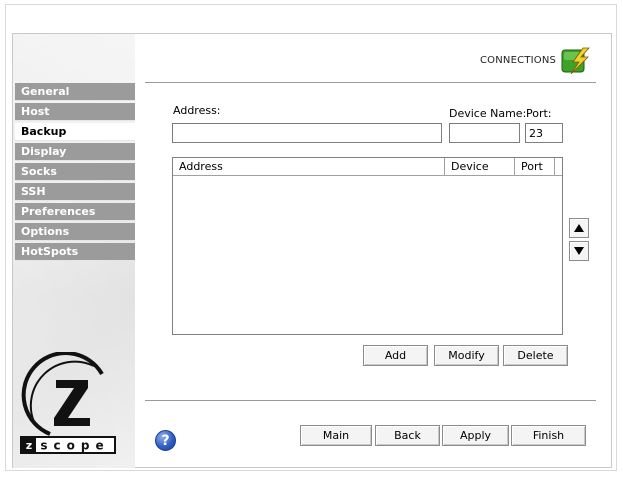 This screenshot has height=479, width=623. Describe the element at coordinates (370, 400) in the screenshot. I see `footer-divider` at that location.